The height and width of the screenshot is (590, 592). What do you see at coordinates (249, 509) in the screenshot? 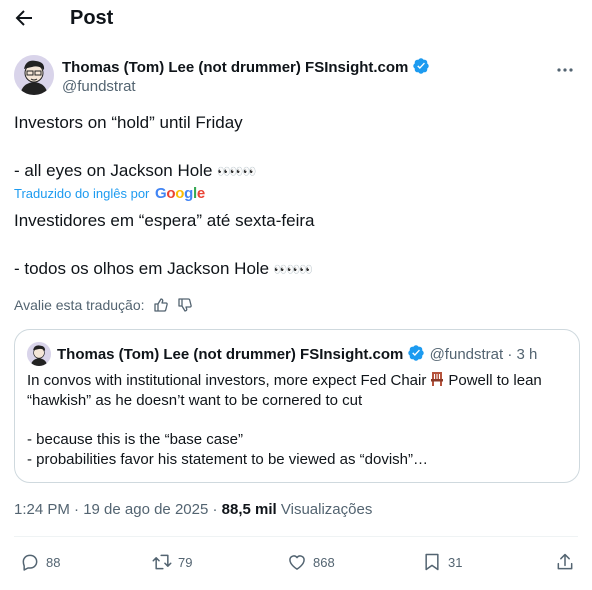
I see `view-count: 88,5 mil` at bounding box center [249, 509].